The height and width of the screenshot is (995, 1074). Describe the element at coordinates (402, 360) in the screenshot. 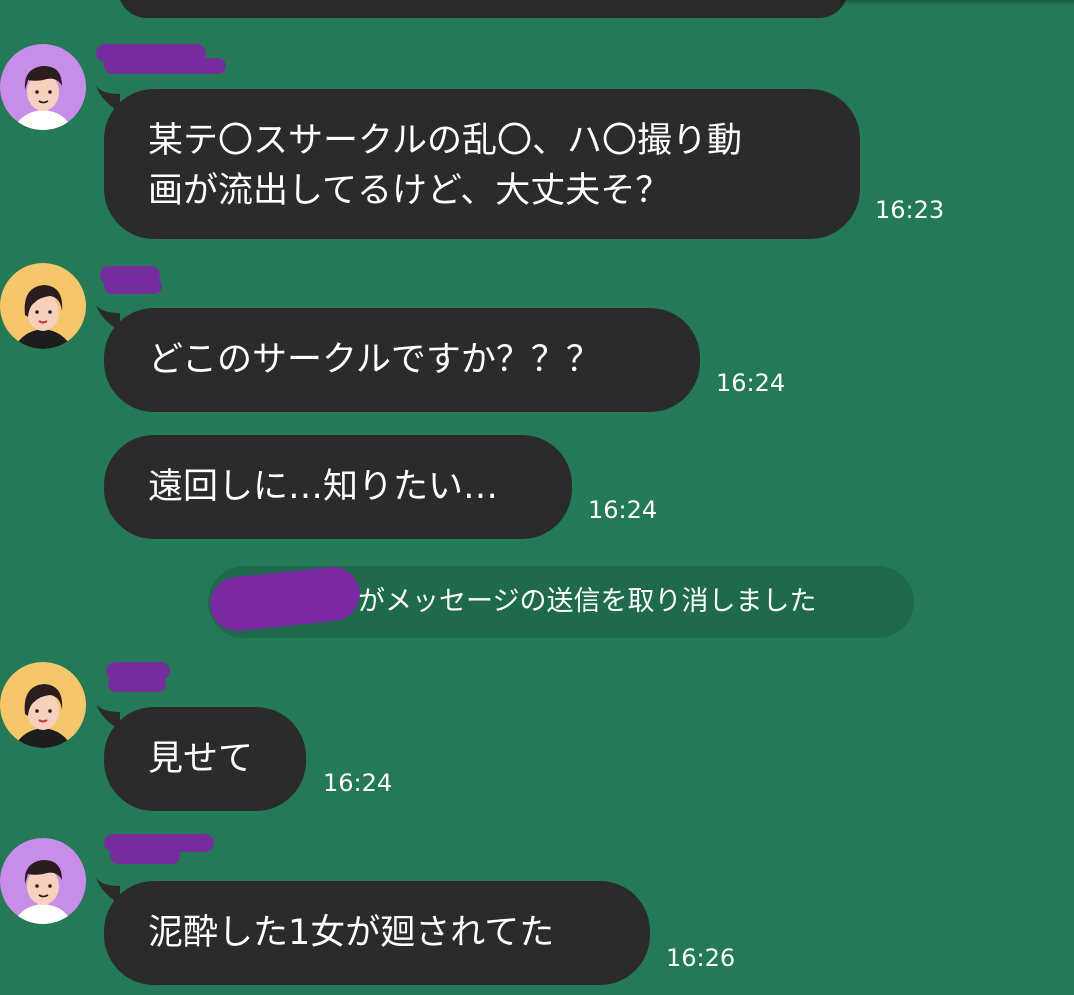

I see `message-bubble: どこのサークルですか？？？` at that location.